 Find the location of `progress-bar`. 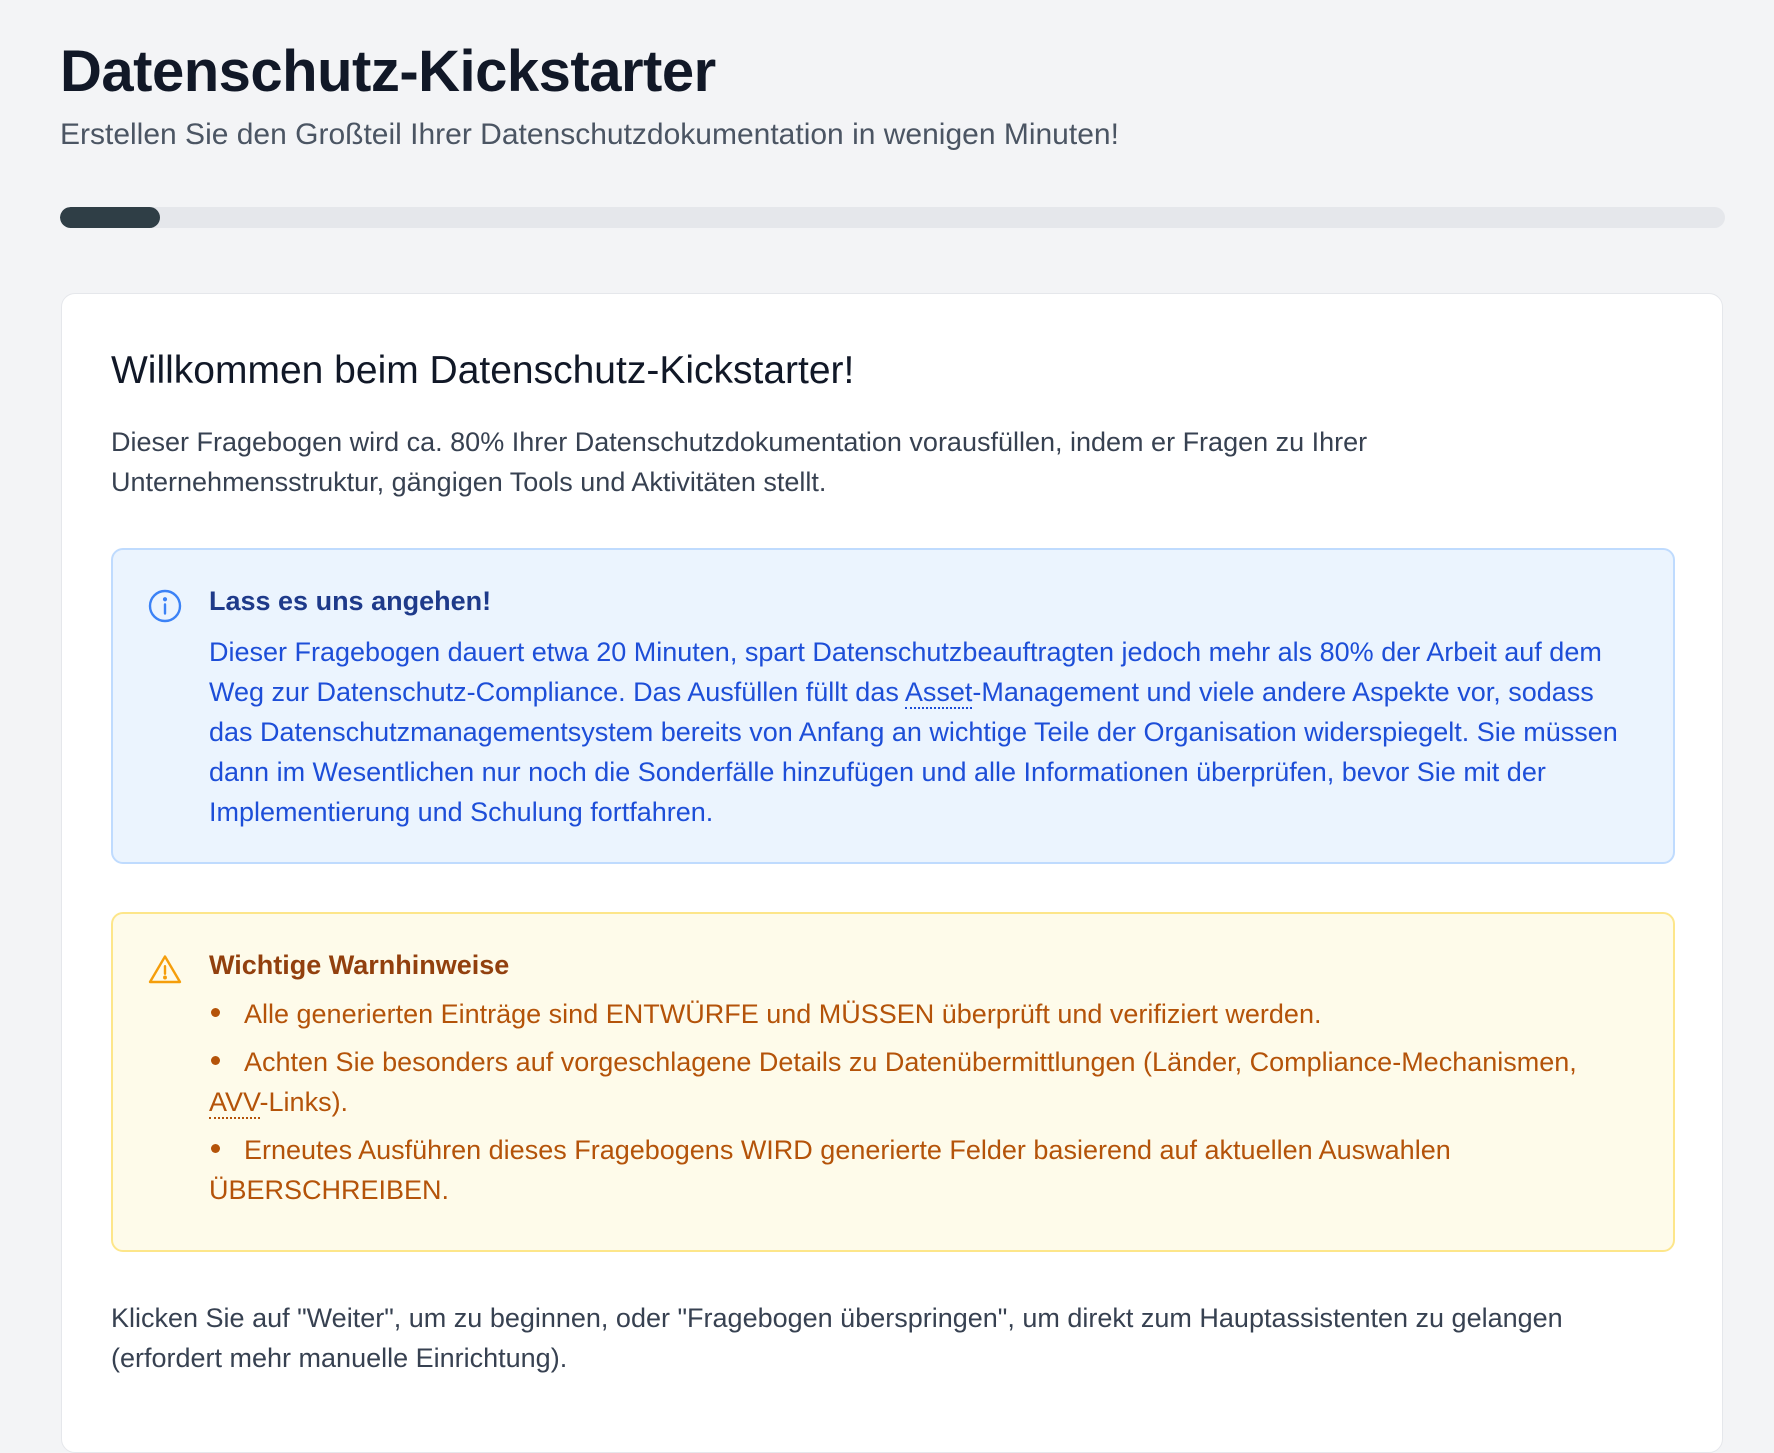

progress-bar is located at coordinates (892, 217).